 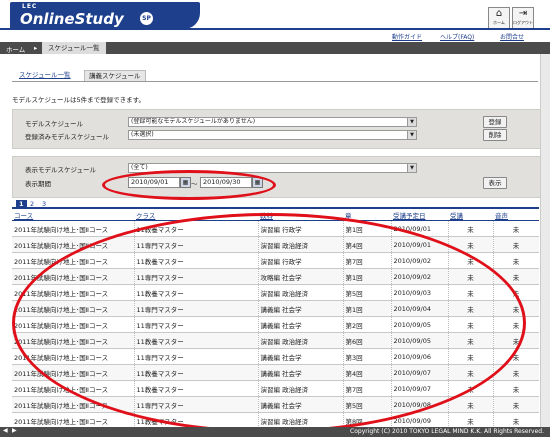 What do you see at coordinates (367, 276) in the screenshot?
I see `cell-chapter: 第1回` at bounding box center [367, 276].